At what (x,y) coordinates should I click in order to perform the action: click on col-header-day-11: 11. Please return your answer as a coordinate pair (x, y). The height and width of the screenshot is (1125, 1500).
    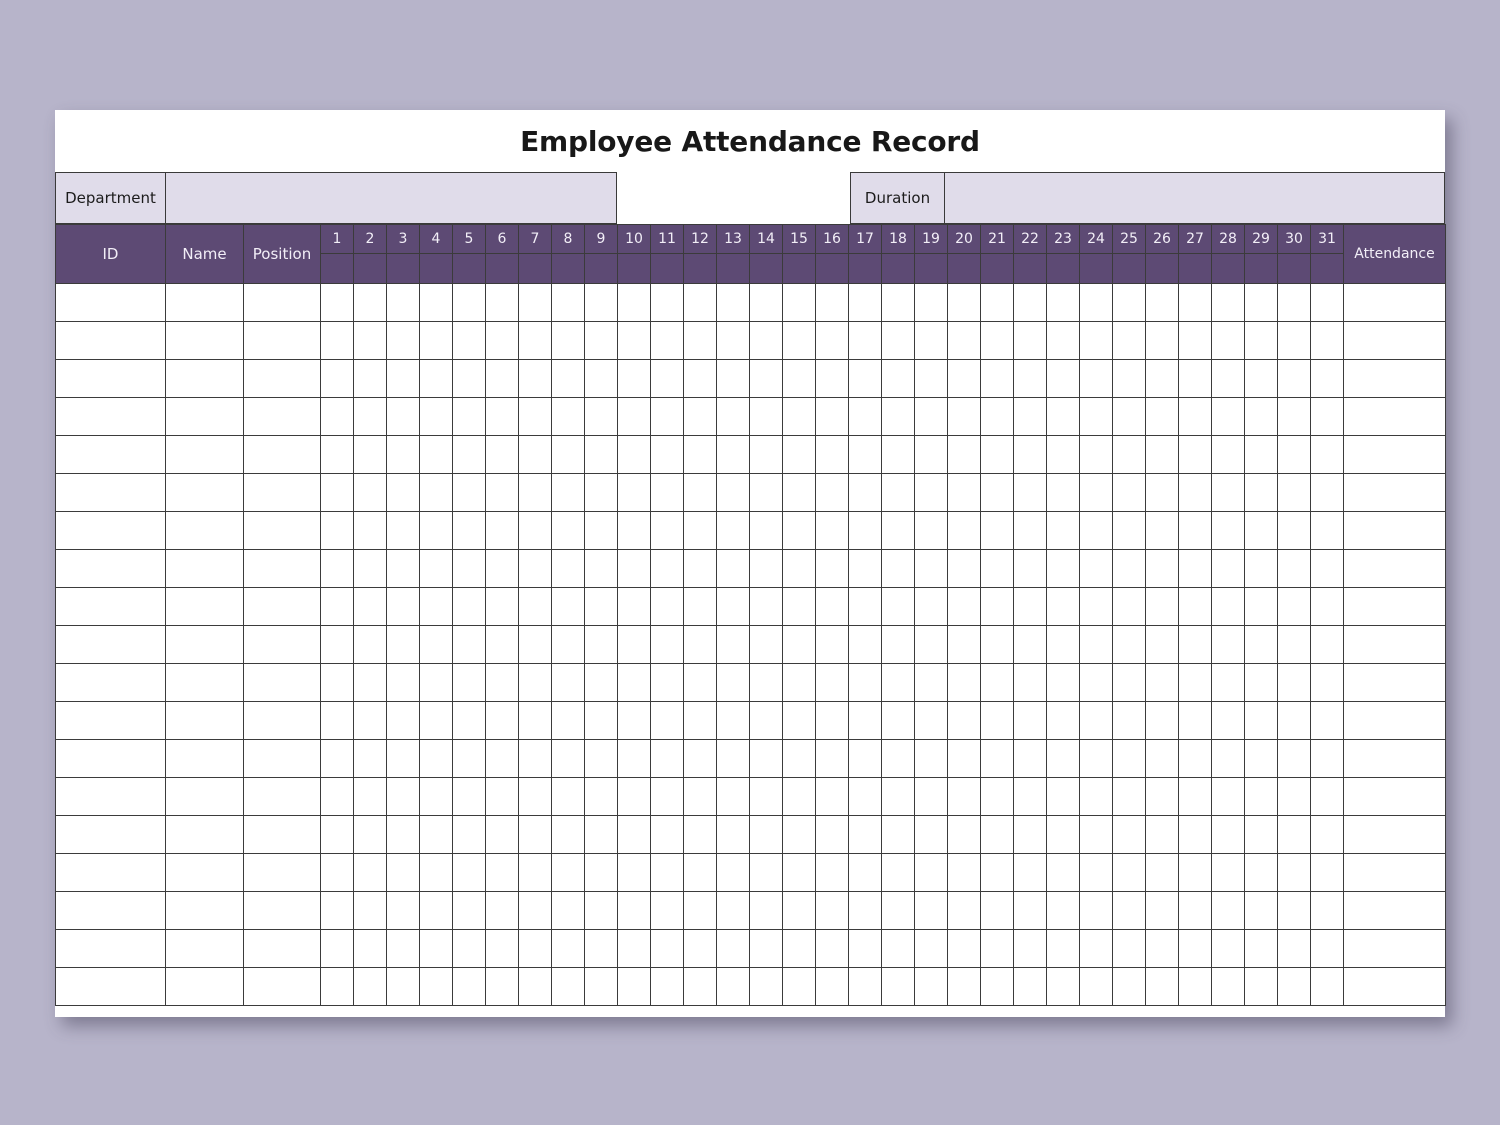
    Looking at the image, I should click on (667, 239).